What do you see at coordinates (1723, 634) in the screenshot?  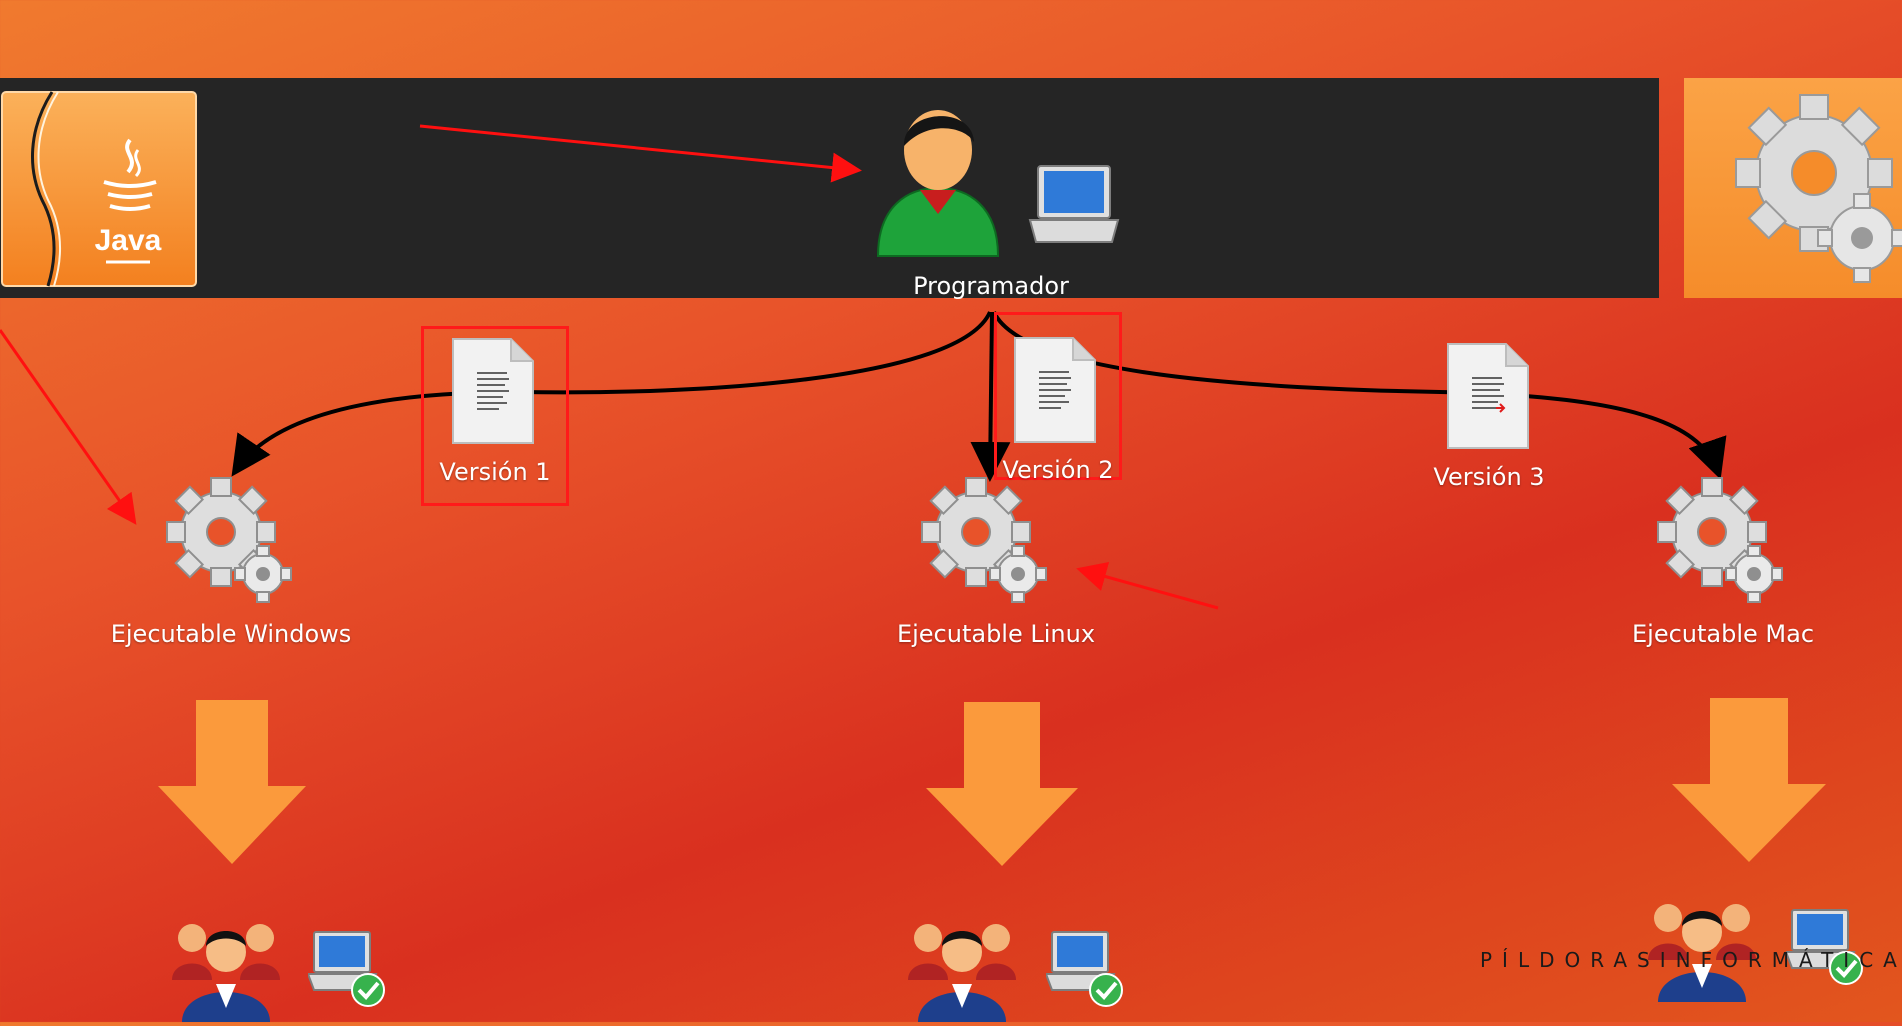 I see `executable-mac-label: Ejecutable Mac` at bounding box center [1723, 634].